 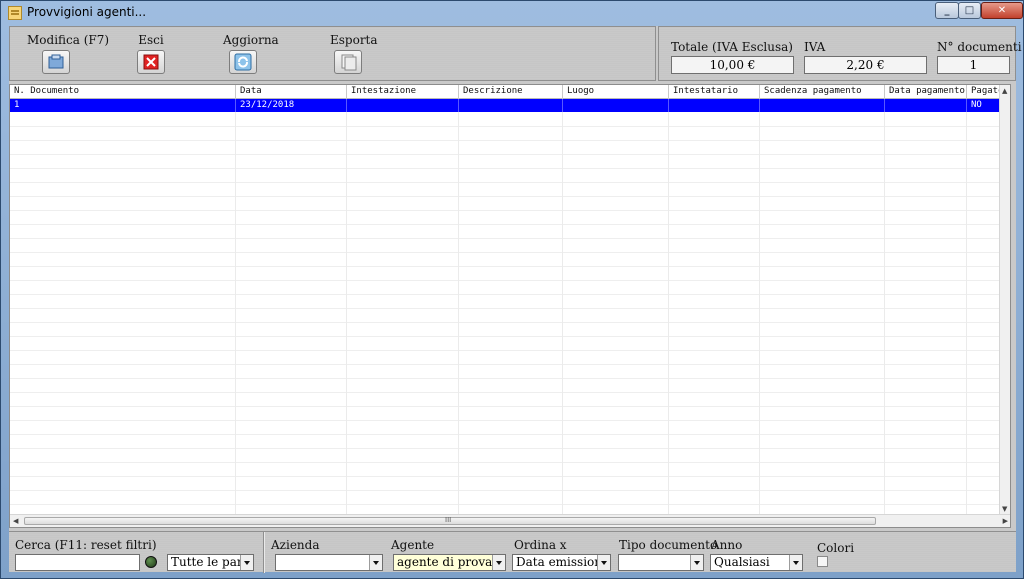 I want to click on company-select, so click(x=329, y=562).